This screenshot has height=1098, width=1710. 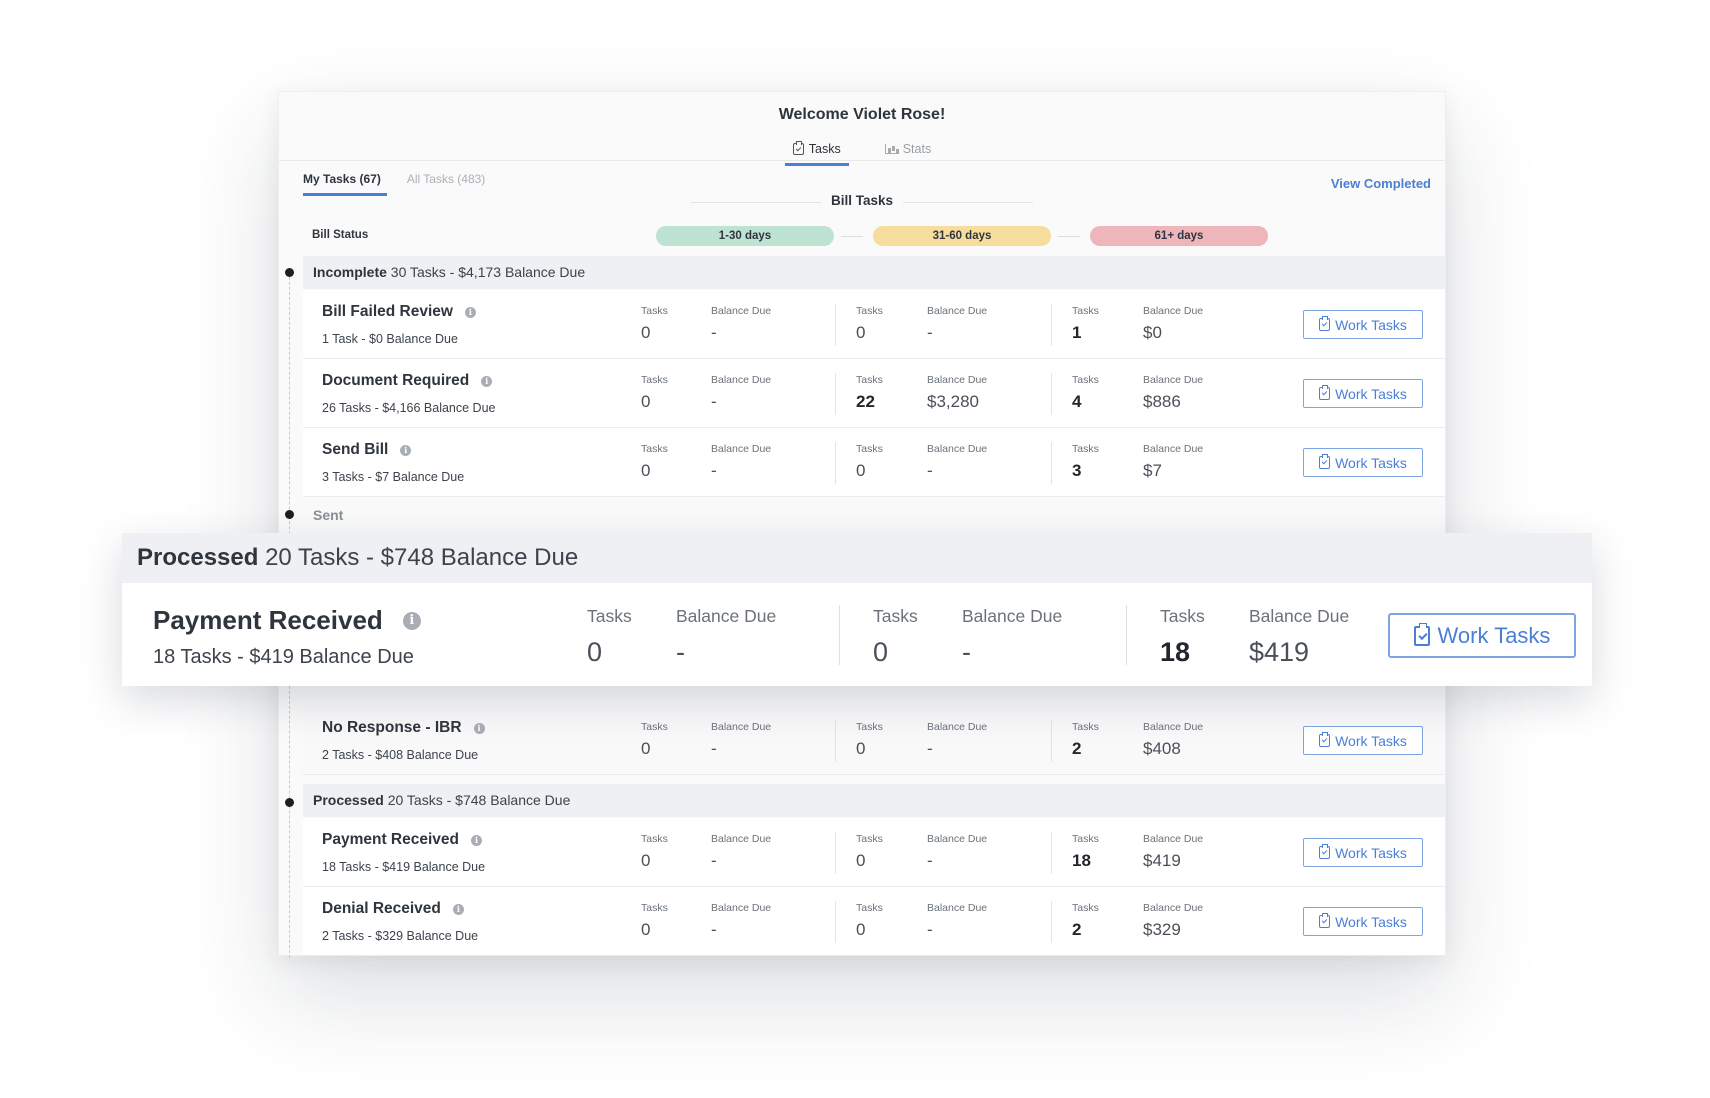 What do you see at coordinates (857, 558) in the screenshot?
I see `zoom-group-header: Processed 20 Tasks - $748 Balance Due` at bounding box center [857, 558].